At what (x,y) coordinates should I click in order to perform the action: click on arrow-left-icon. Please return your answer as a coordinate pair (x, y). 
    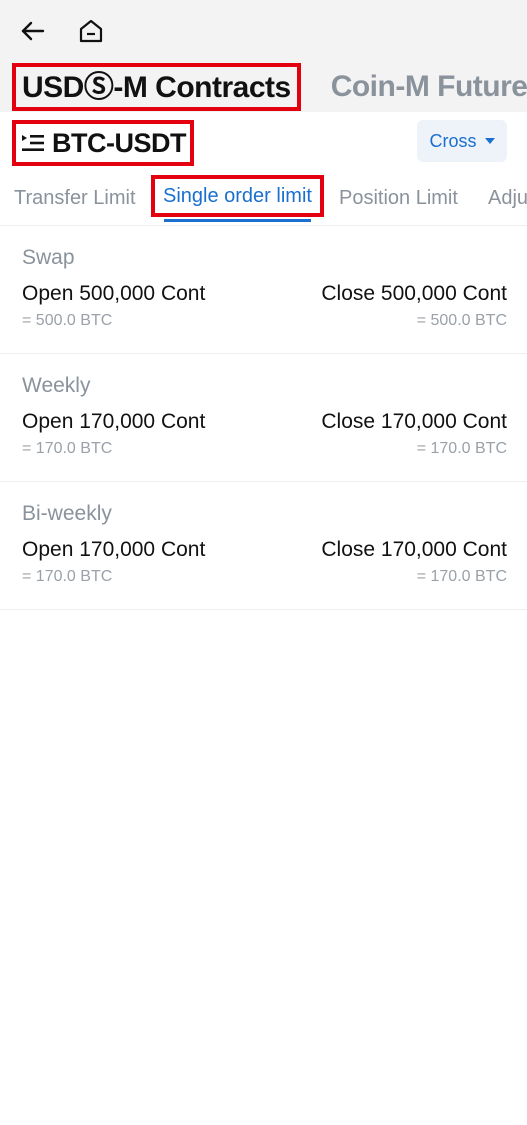
    Looking at the image, I should click on (33, 31).